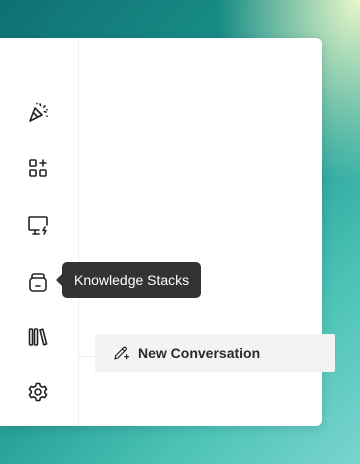 This screenshot has width=360, height=464. What do you see at coordinates (38, 337) in the screenshot?
I see `library-books-icon` at bounding box center [38, 337].